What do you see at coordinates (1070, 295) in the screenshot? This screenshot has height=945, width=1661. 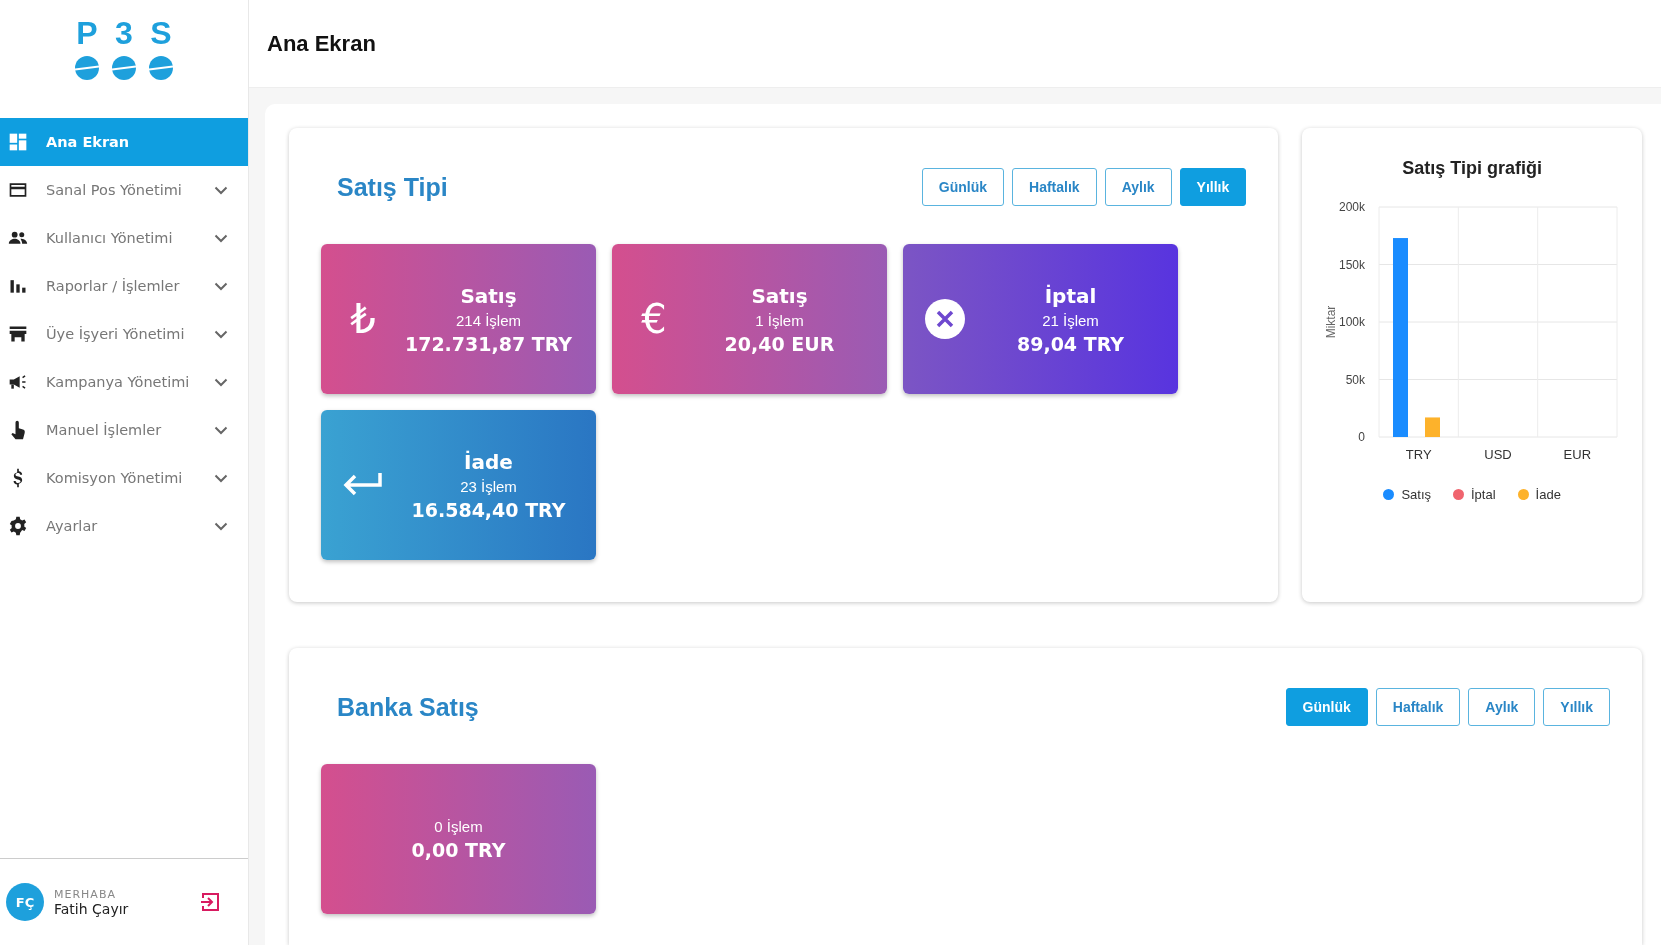 I see `tile-title: İptal` at bounding box center [1070, 295].